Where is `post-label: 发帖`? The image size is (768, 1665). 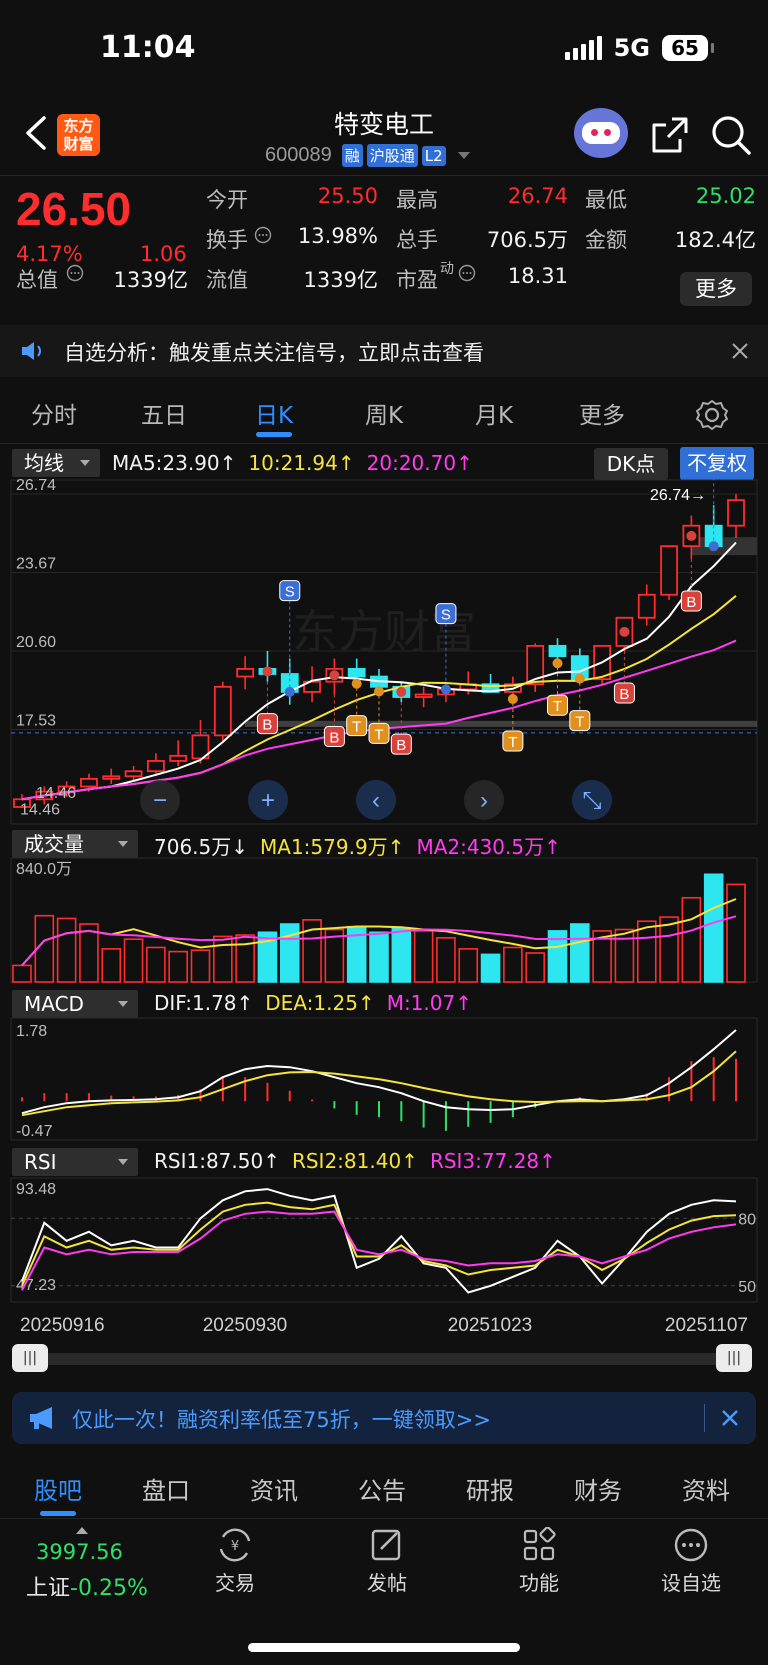 post-label: 发帖 is located at coordinates (387, 1583).